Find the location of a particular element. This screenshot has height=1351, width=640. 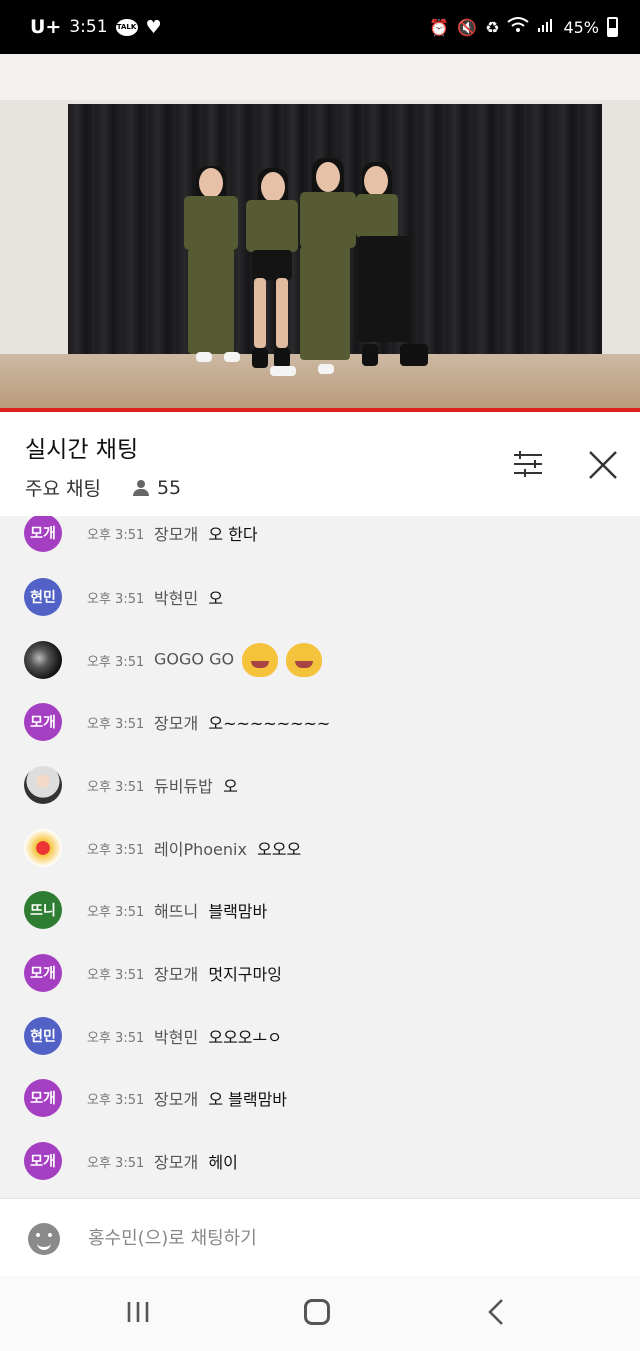

message-author: 장모개 멋지구마잉 is located at coordinates (218, 974).